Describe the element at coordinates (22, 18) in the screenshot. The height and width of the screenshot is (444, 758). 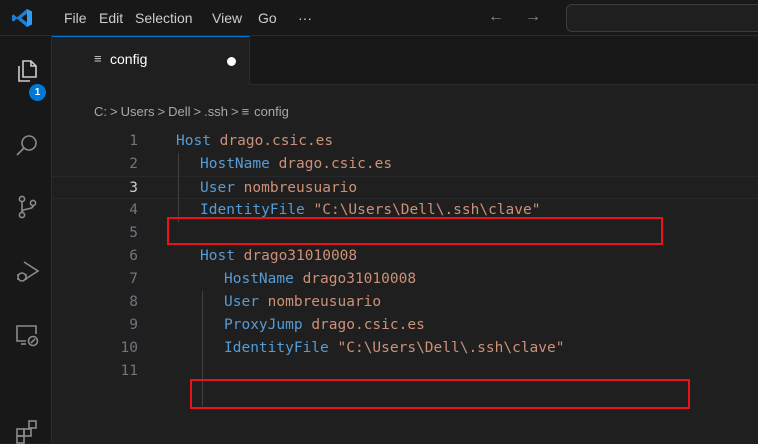
I see `vscode-logo-icon` at that location.